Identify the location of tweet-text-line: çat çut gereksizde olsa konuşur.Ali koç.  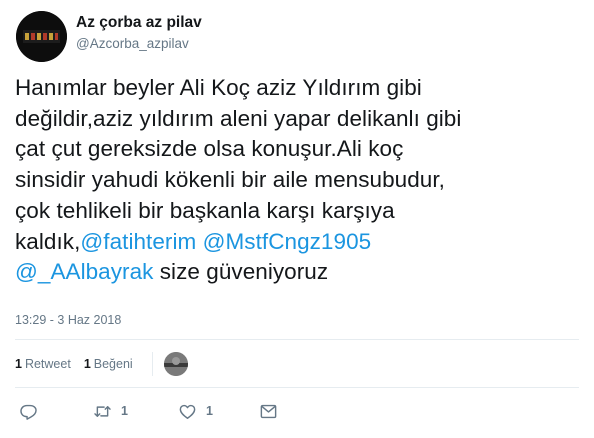
(300, 149).